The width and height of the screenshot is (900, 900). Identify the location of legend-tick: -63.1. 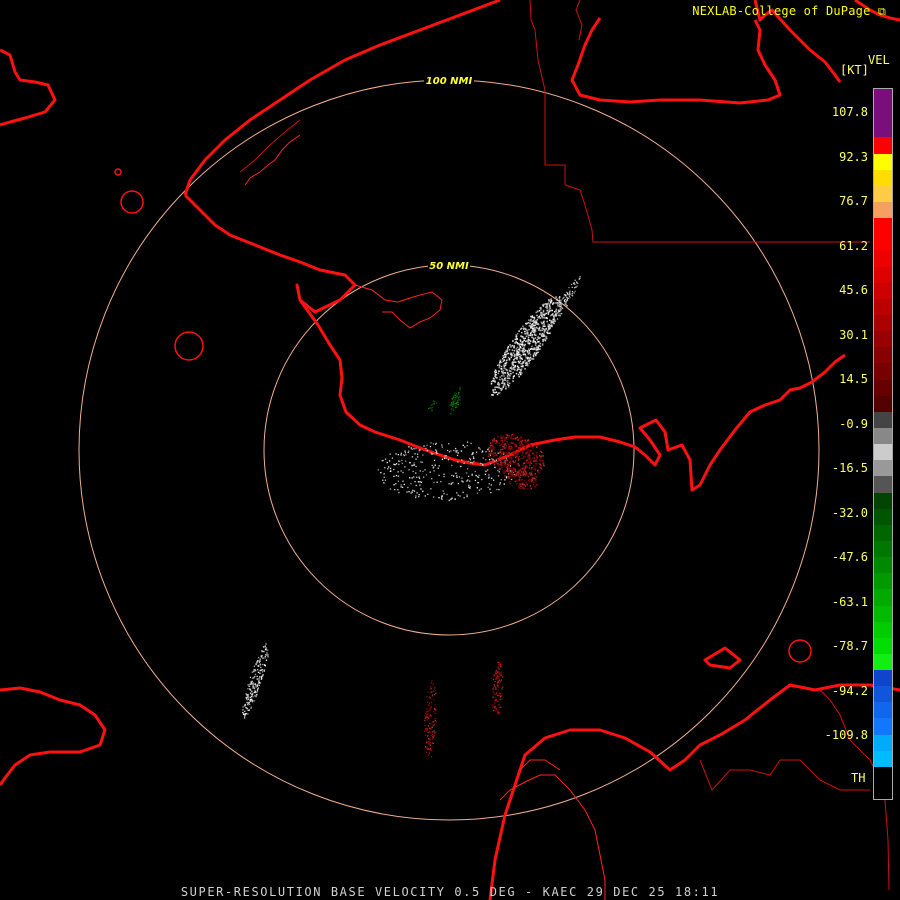
(849, 601).